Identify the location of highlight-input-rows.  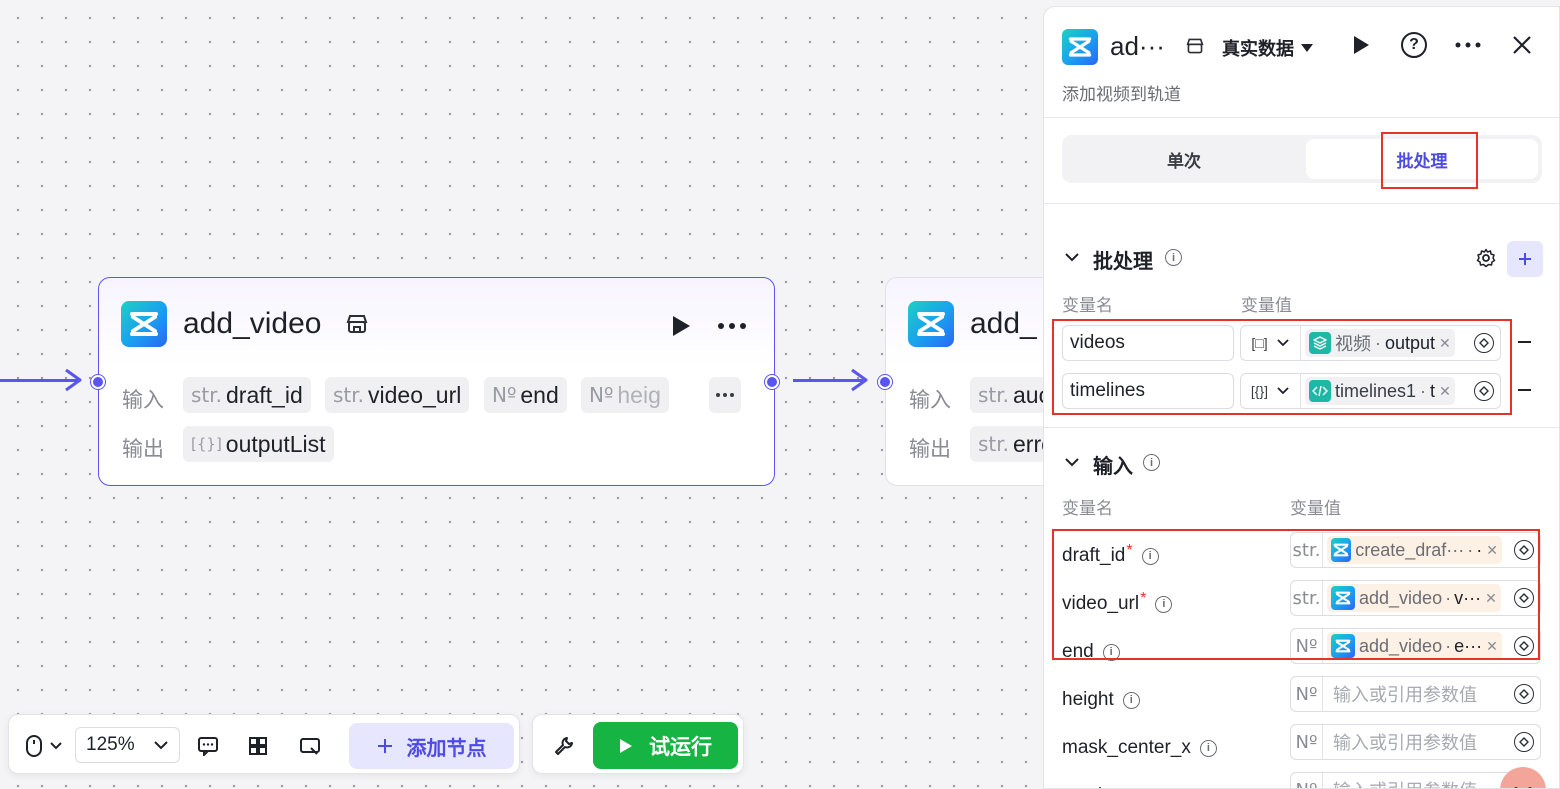
(1296, 594).